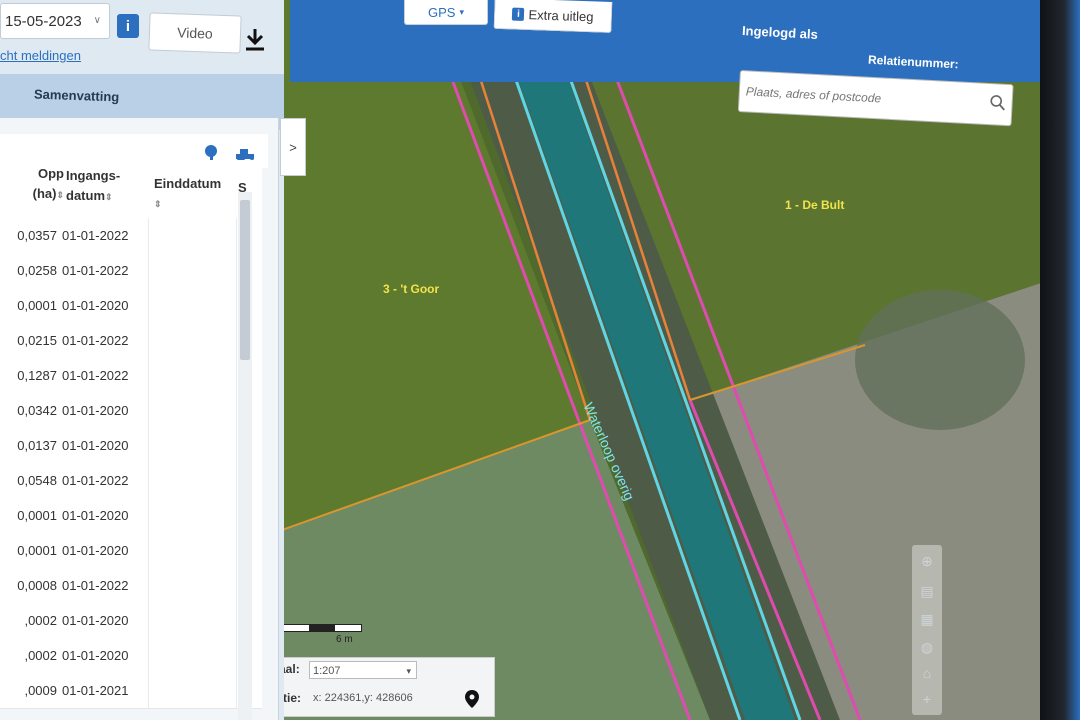  I want to click on zoom-in-icon: ⊕, so click(927, 561).